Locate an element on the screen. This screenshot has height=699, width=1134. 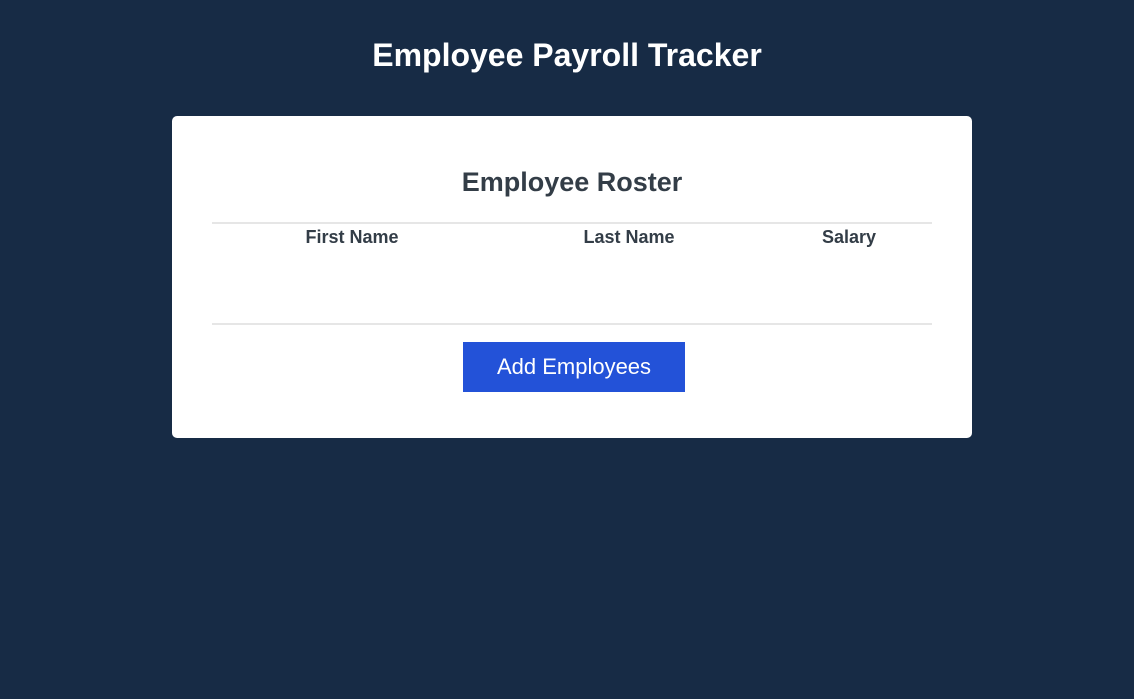
employee-table: First Name Last Name Salary is located at coordinates (572, 273).